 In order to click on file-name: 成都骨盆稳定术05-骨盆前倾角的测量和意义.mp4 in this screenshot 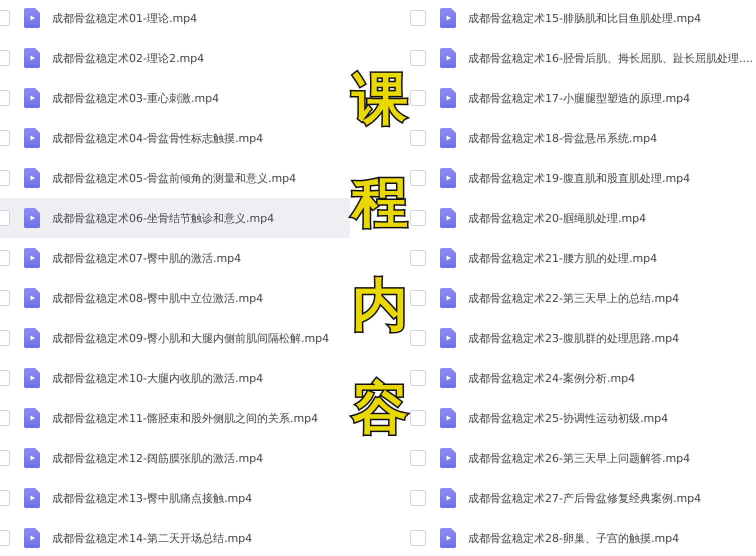, I will do `click(174, 178)`.